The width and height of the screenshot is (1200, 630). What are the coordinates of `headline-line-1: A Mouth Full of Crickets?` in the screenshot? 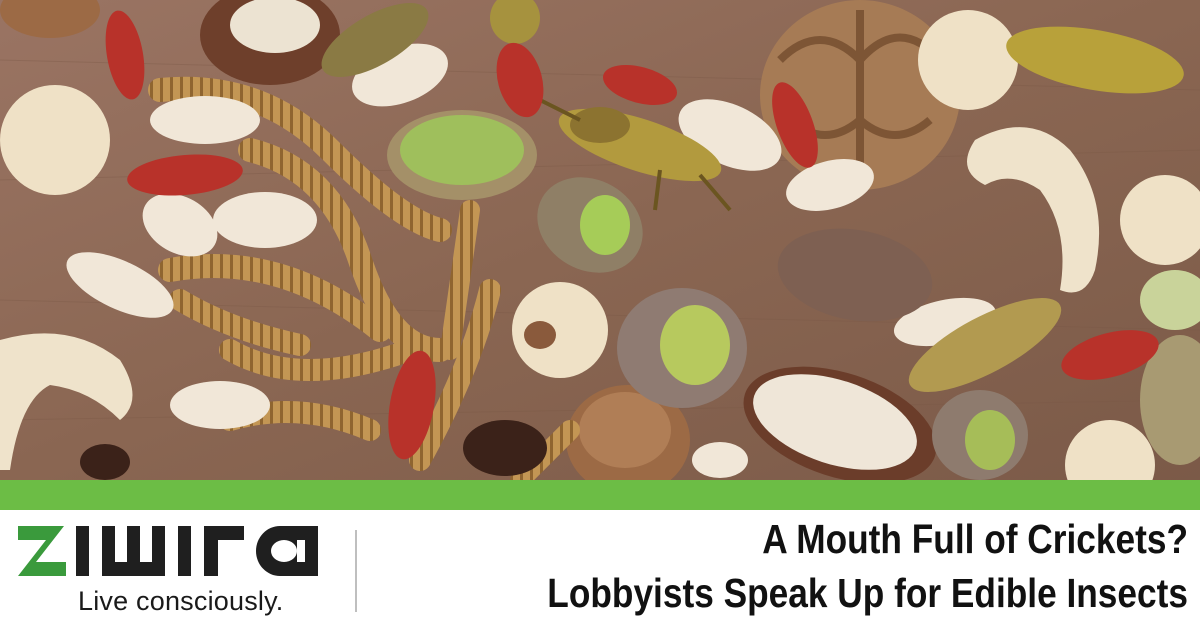 It's located at (975, 539).